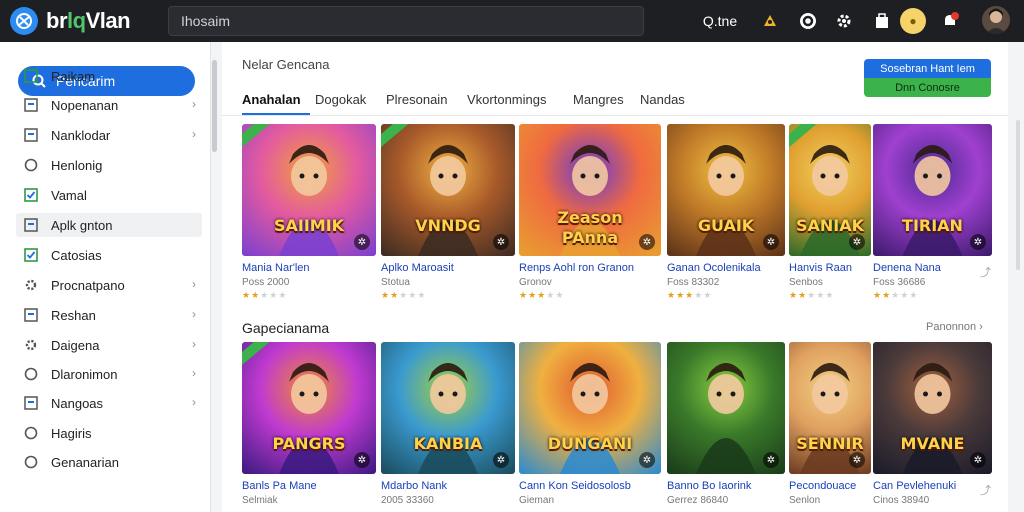 The image size is (1024, 512). Describe the element at coordinates (309, 408) in the screenshot. I see `game-thumbnail: PANGRS ✲` at that location.